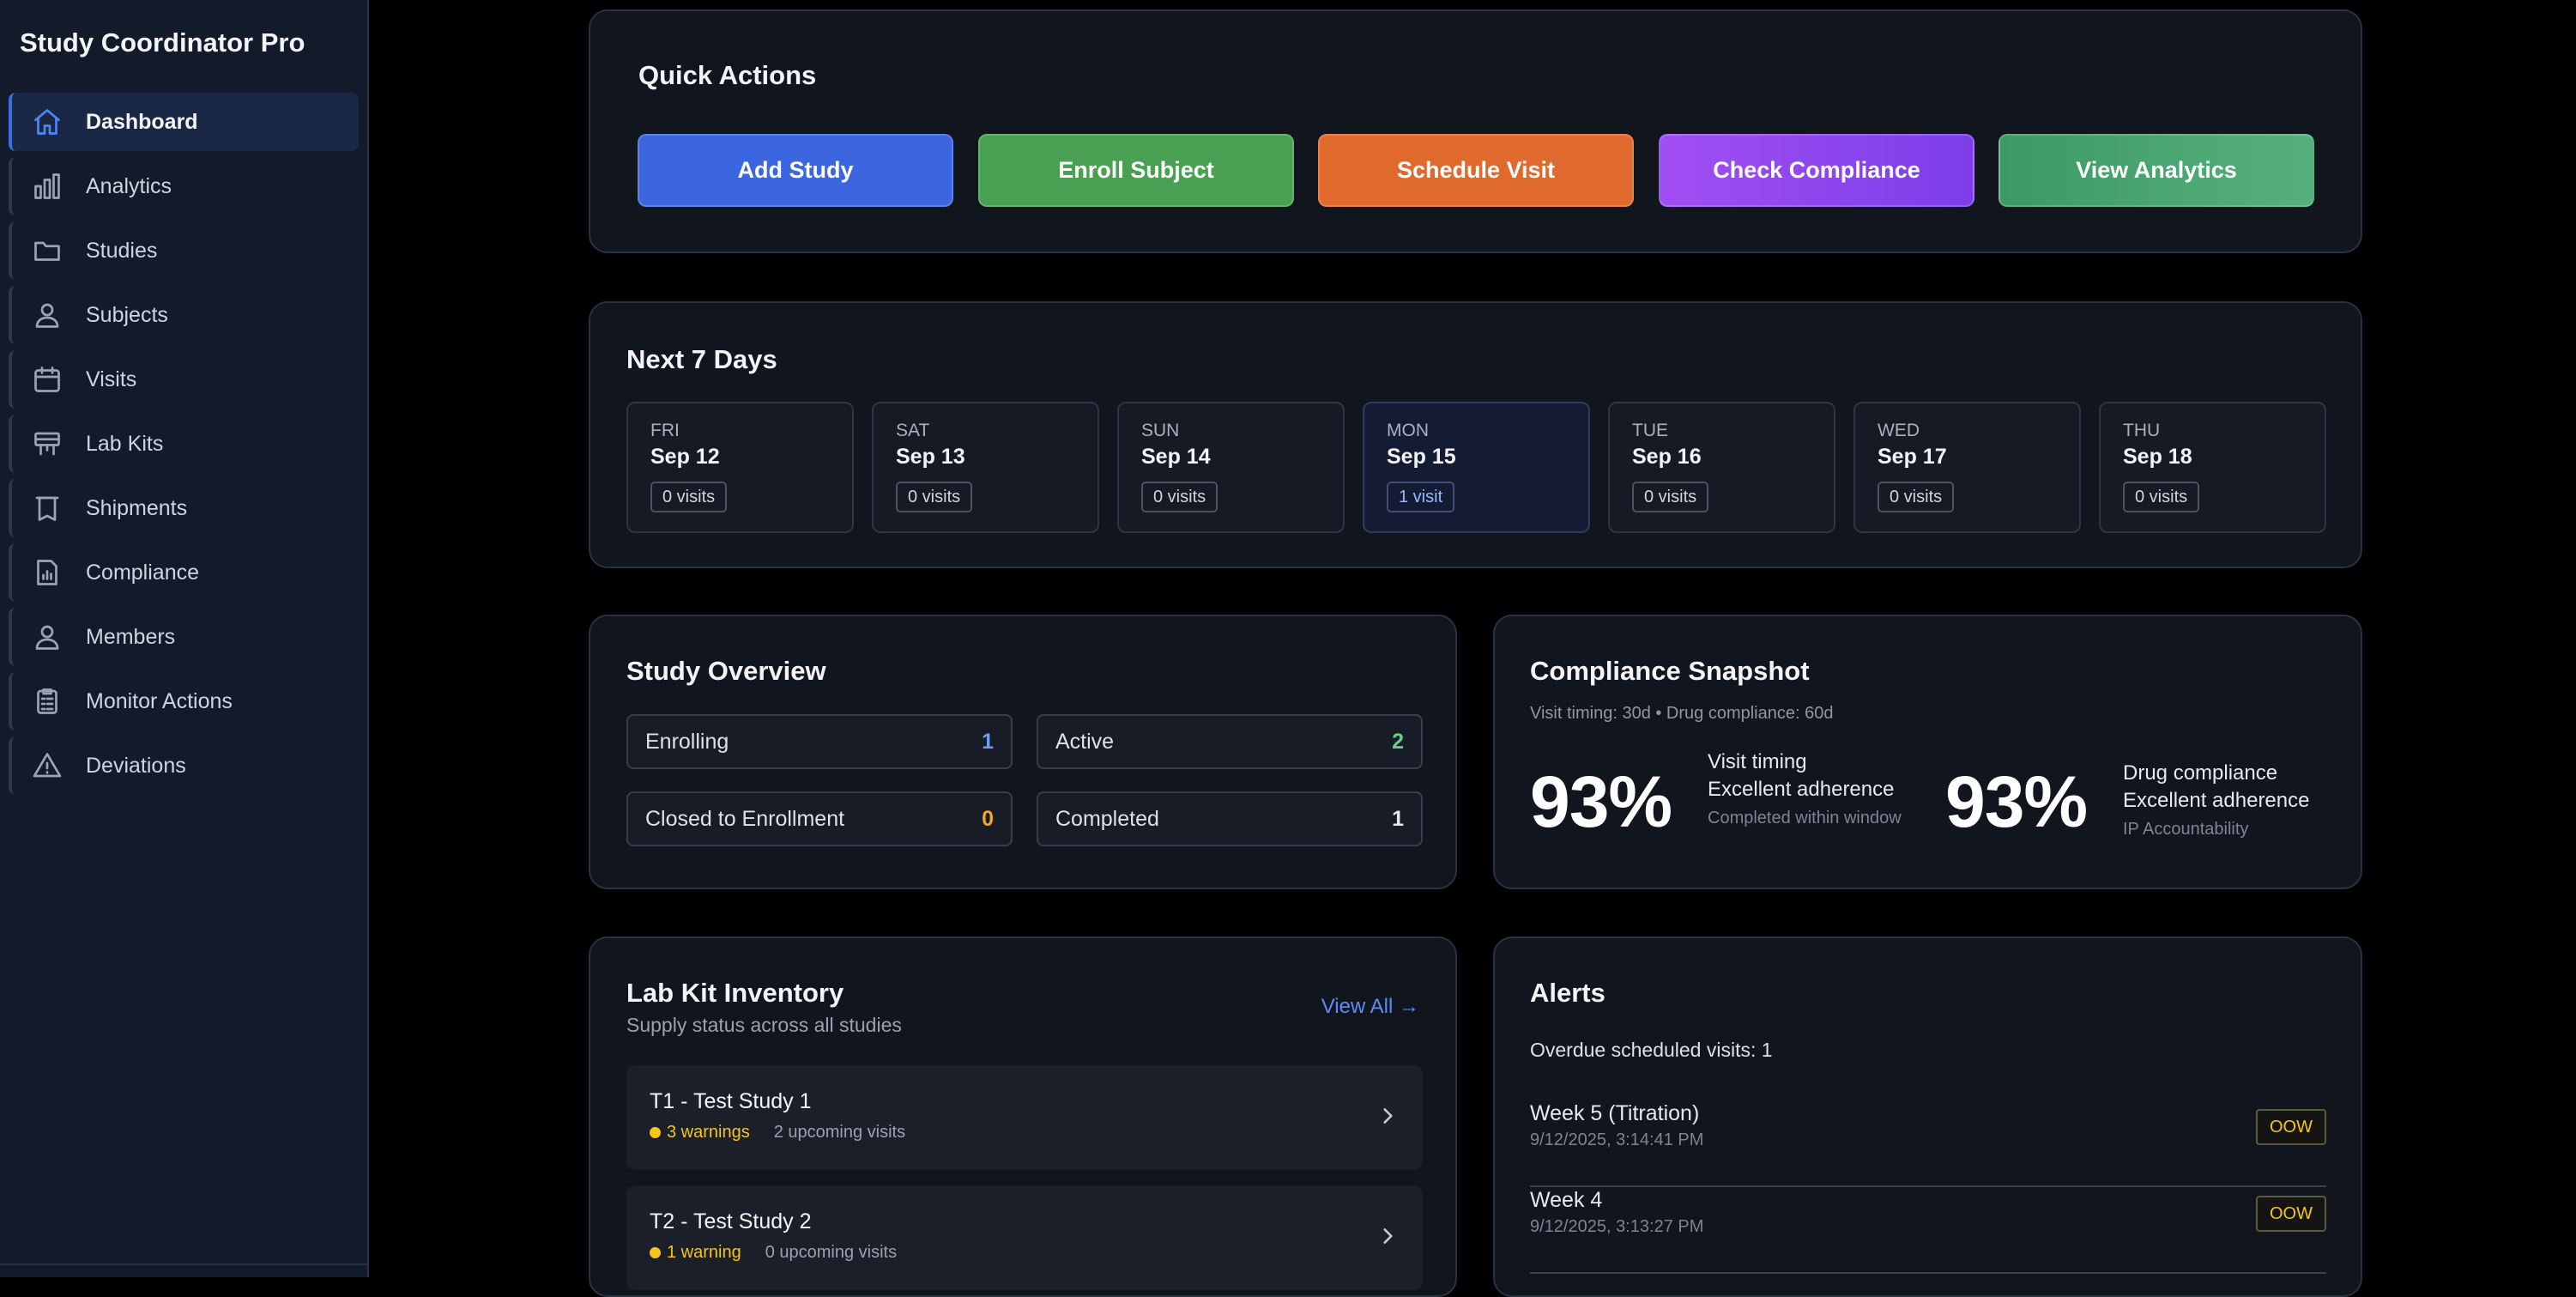 Image resolution: width=2576 pixels, height=1297 pixels. Describe the element at coordinates (1651, 1050) in the screenshot. I see `overdue-visits-summary: Overdue scheduled visits: 1` at that location.